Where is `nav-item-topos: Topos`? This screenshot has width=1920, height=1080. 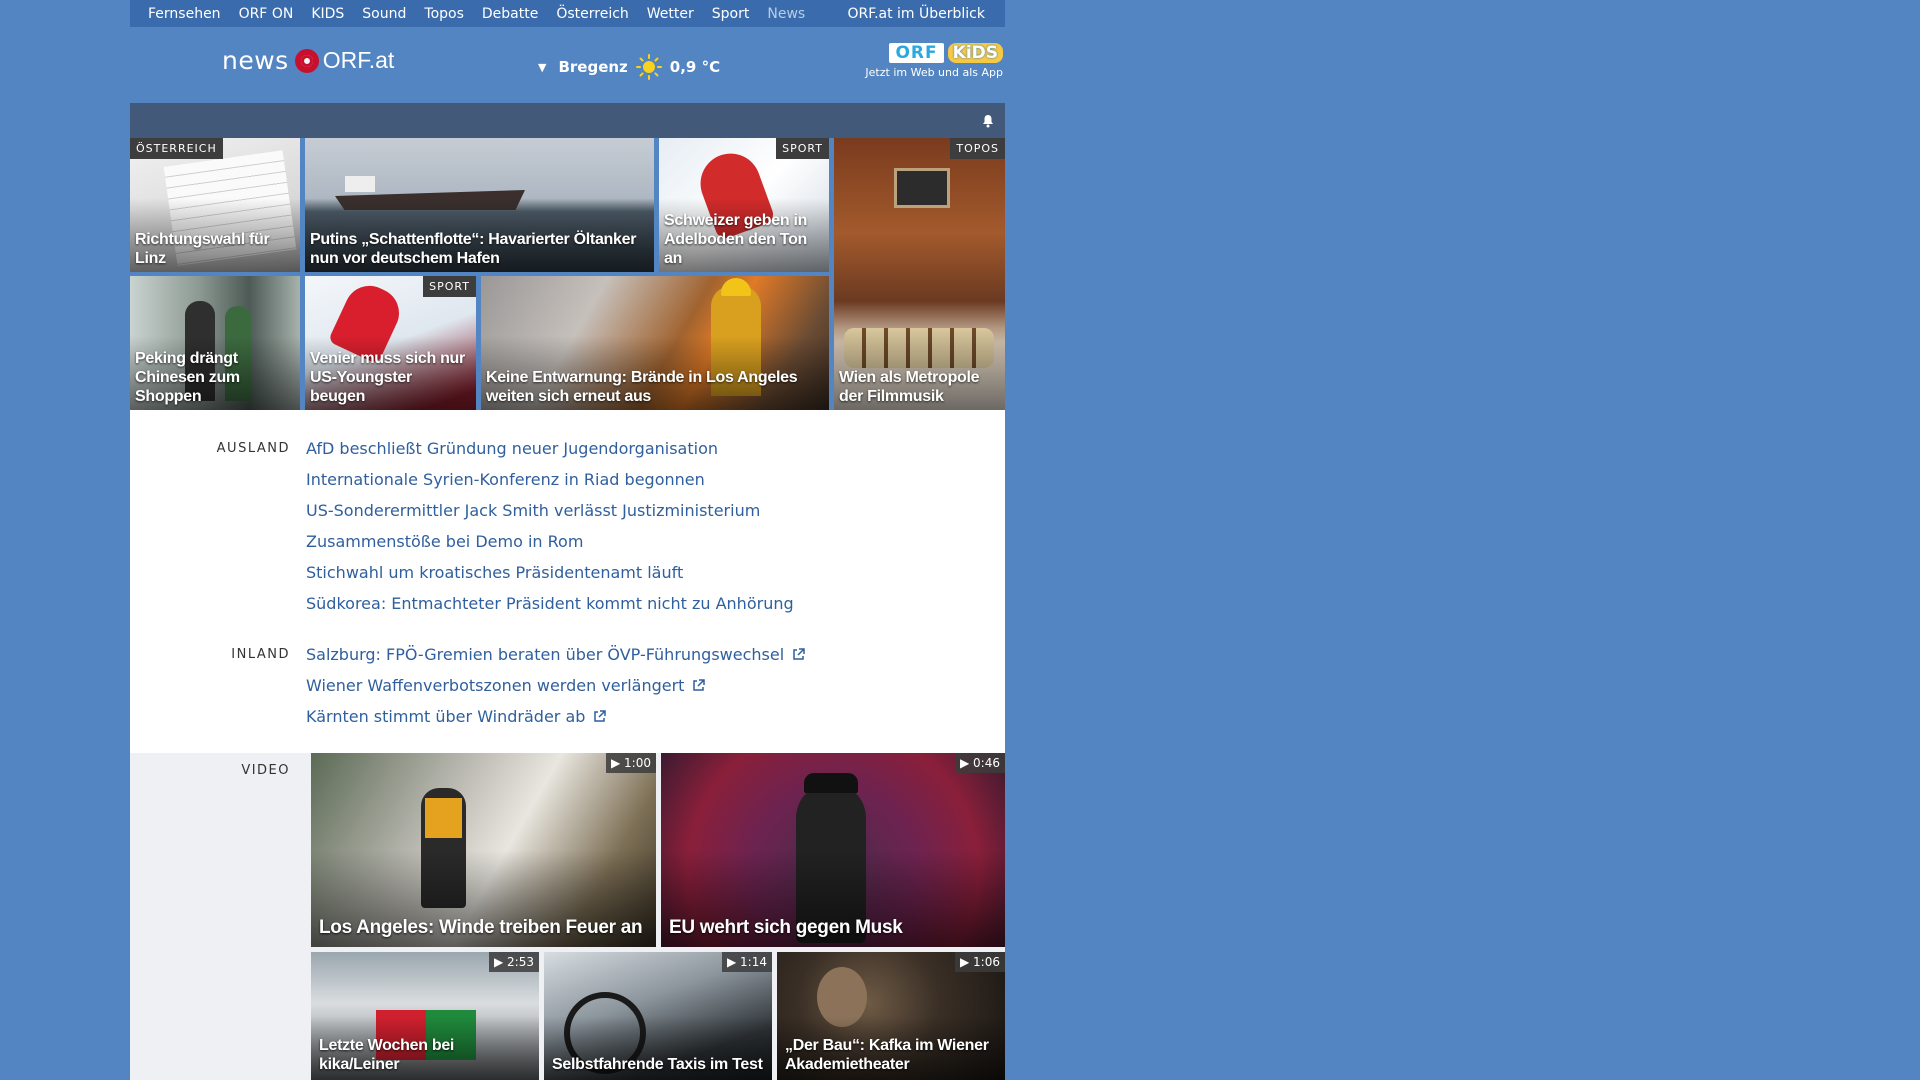 nav-item-topos: Topos is located at coordinates (443, 14).